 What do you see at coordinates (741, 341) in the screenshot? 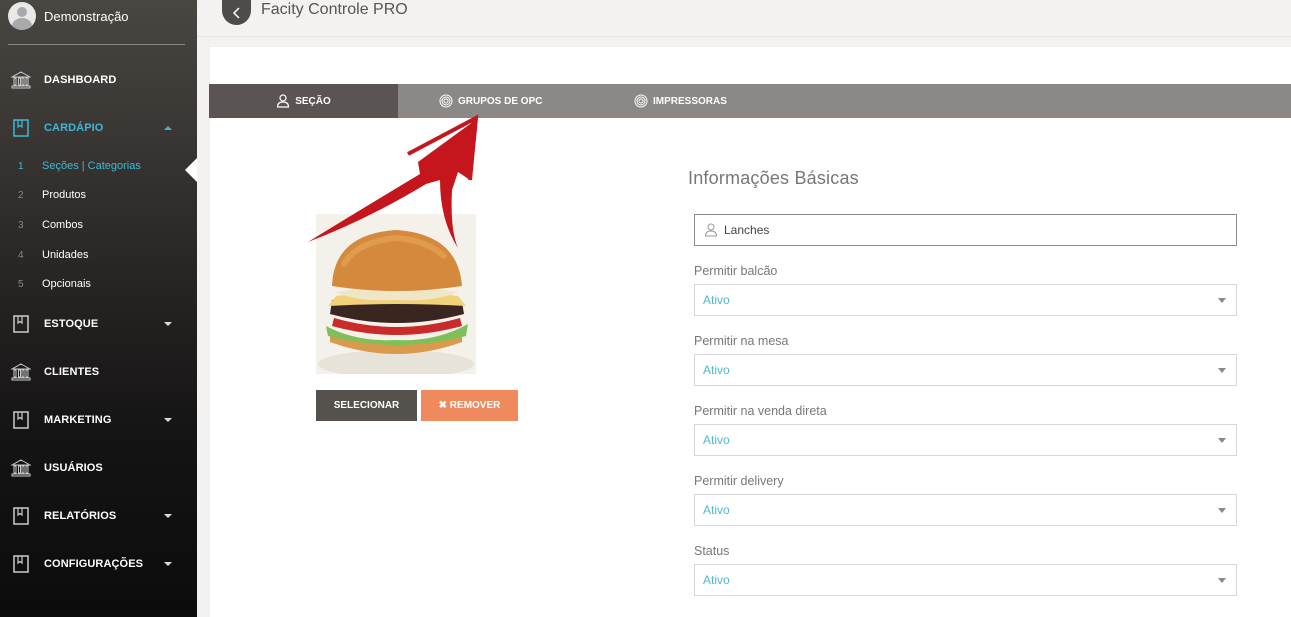
I see `field-label-mesa: Permitir na mesa` at bounding box center [741, 341].